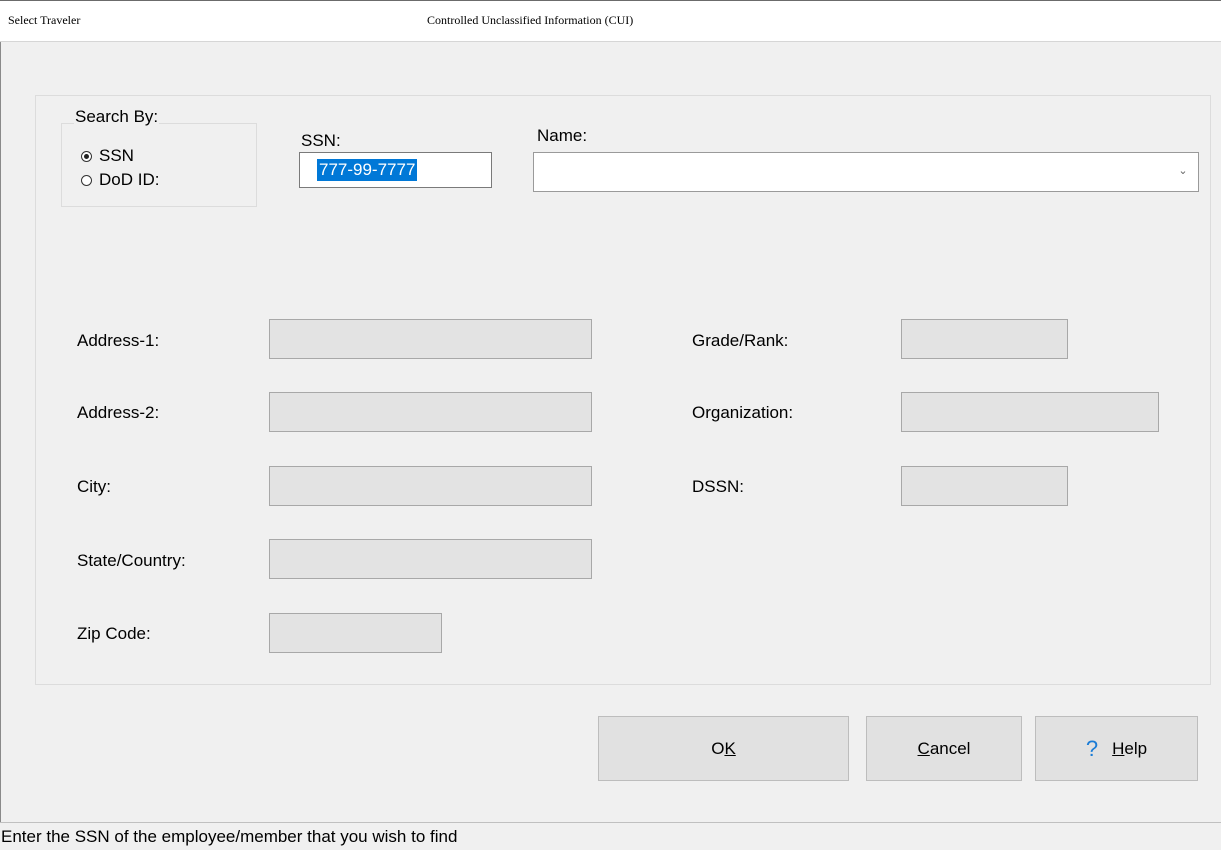 Image resolution: width=1221 pixels, height=850 pixels. I want to click on city-label: City:, so click(94, 486).